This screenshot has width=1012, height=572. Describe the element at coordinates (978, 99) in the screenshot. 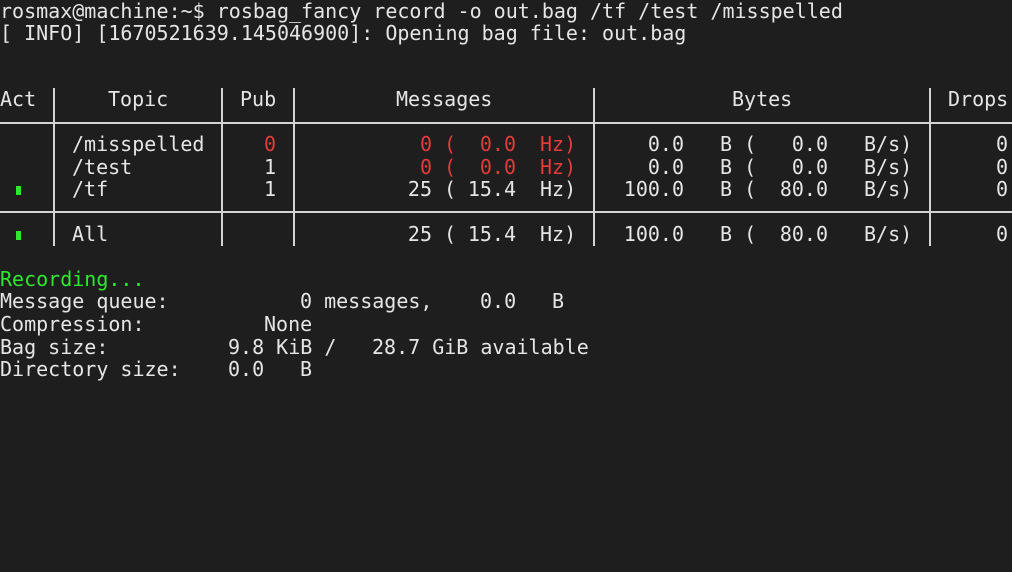

I see `header-drops: Drops` at that location.